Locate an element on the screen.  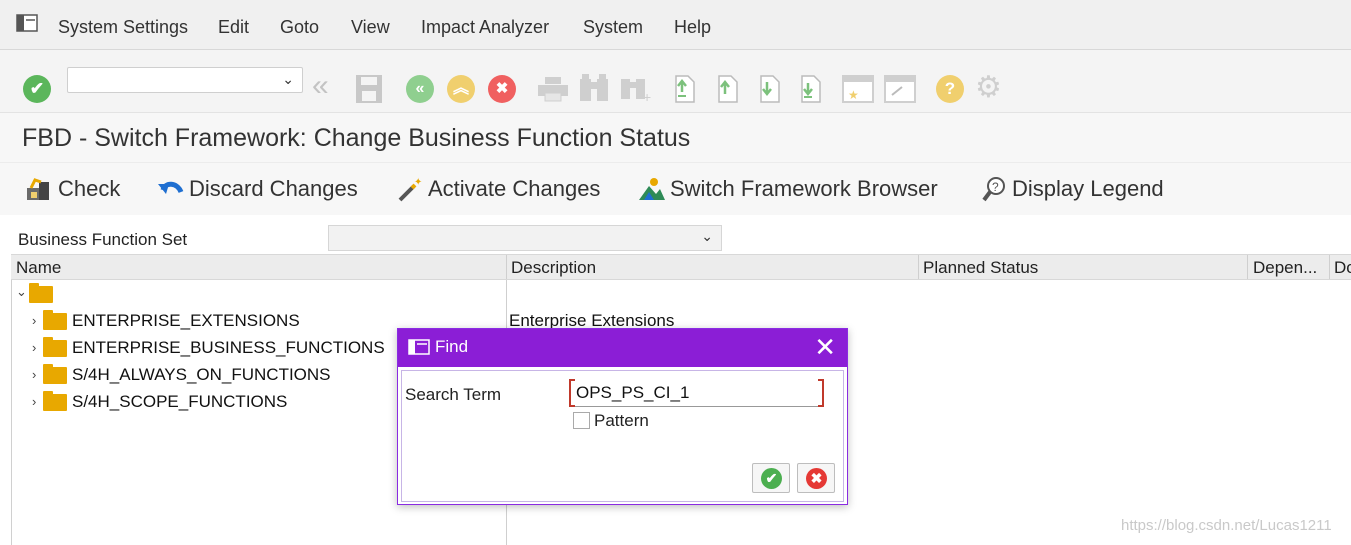
search-term-label: Search Term is located at coordinates (453, 394).